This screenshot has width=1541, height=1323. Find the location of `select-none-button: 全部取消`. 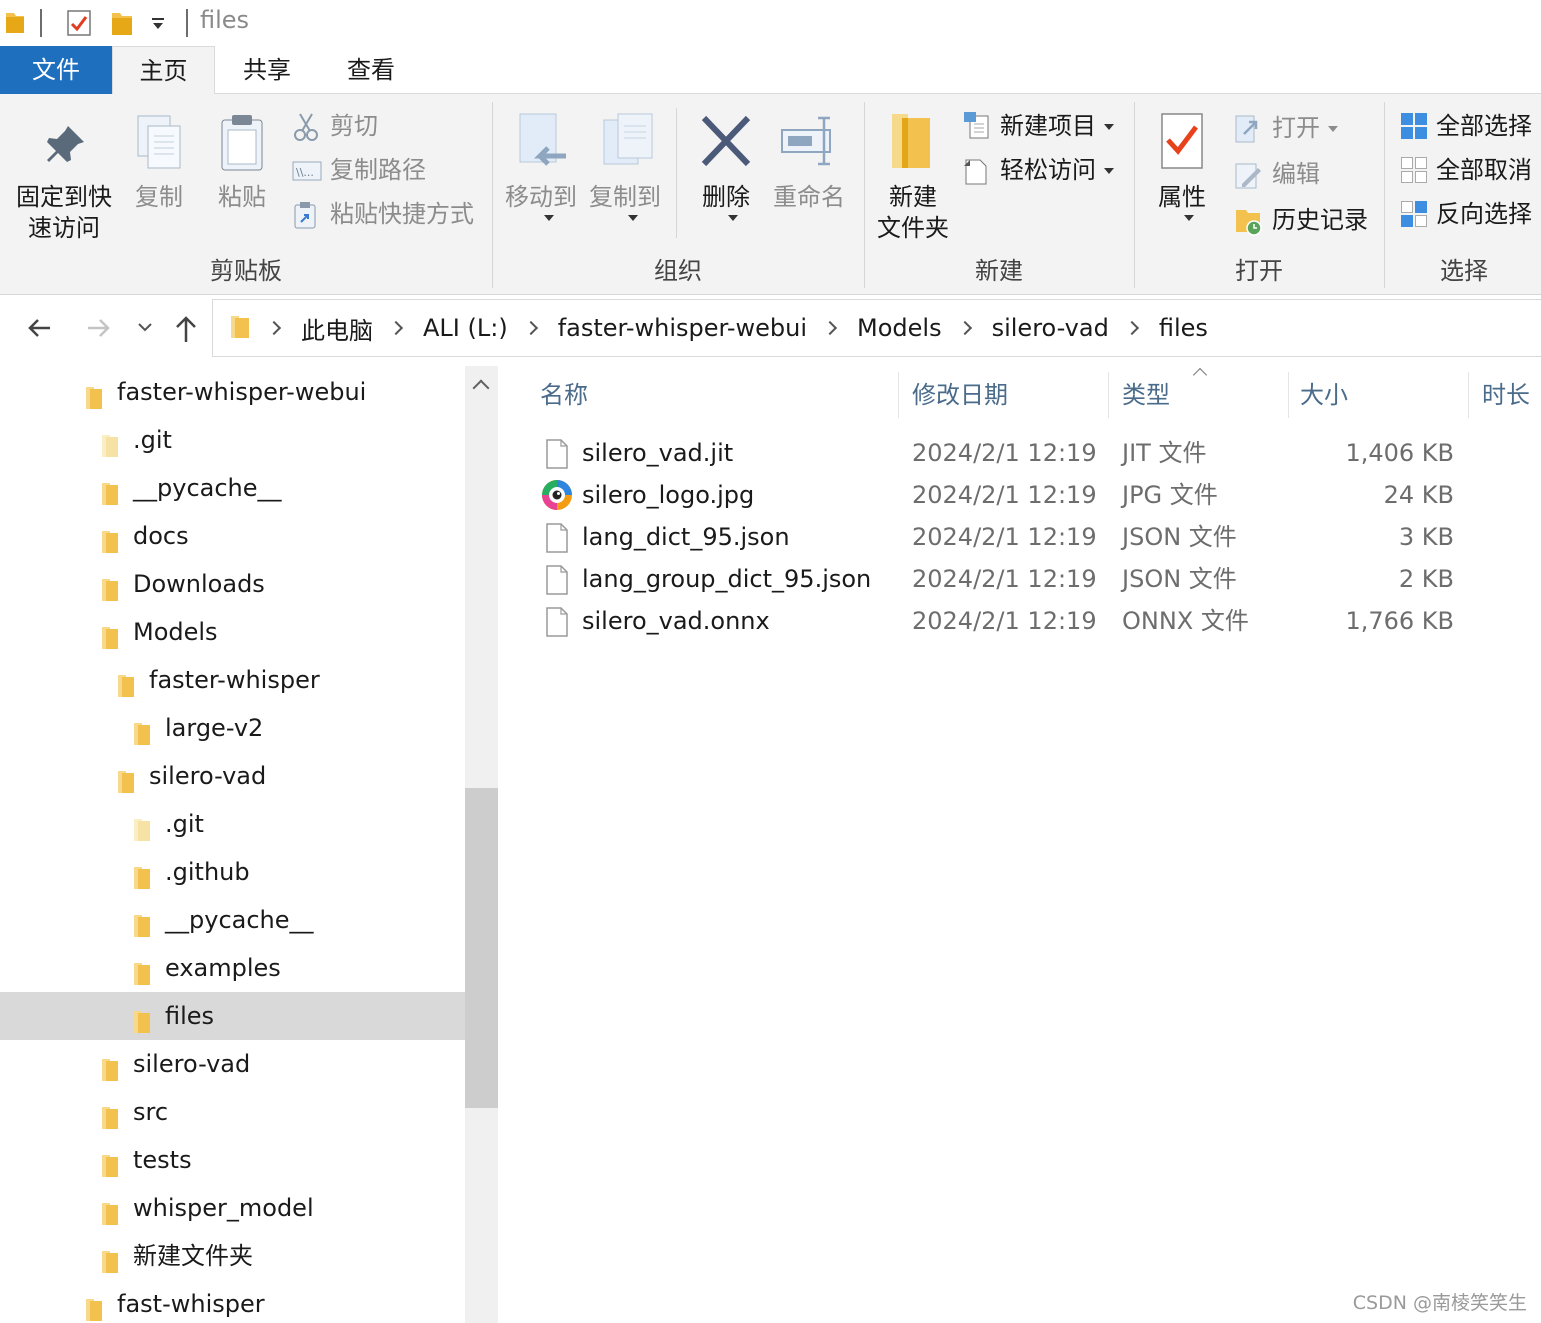

select-none-button: 全部取消 is located at coordinates (1470, 170).